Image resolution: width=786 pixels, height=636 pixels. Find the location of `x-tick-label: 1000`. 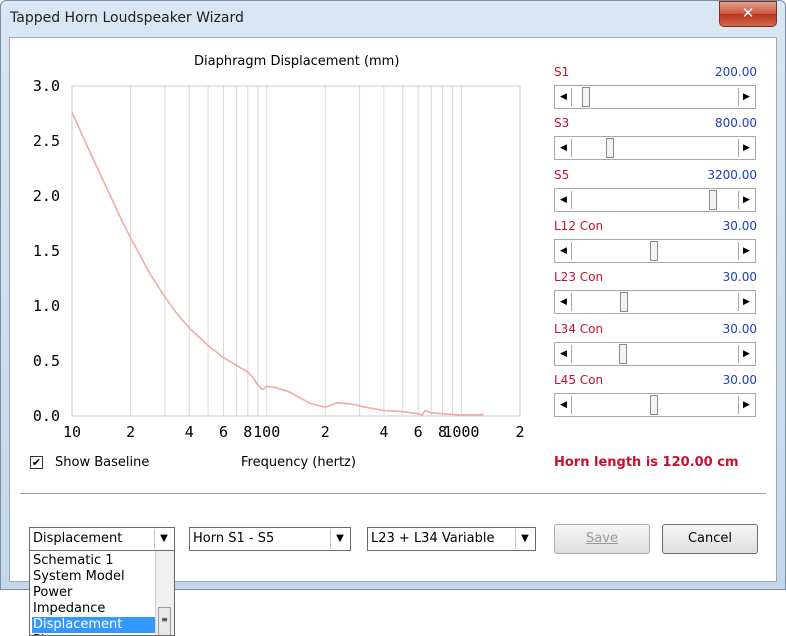

x-tick-label: 1000 is located at coordinates (461, 432).